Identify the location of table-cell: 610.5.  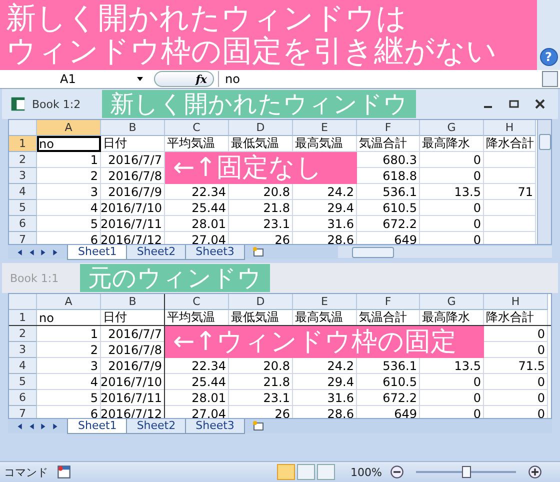
(388, 382).